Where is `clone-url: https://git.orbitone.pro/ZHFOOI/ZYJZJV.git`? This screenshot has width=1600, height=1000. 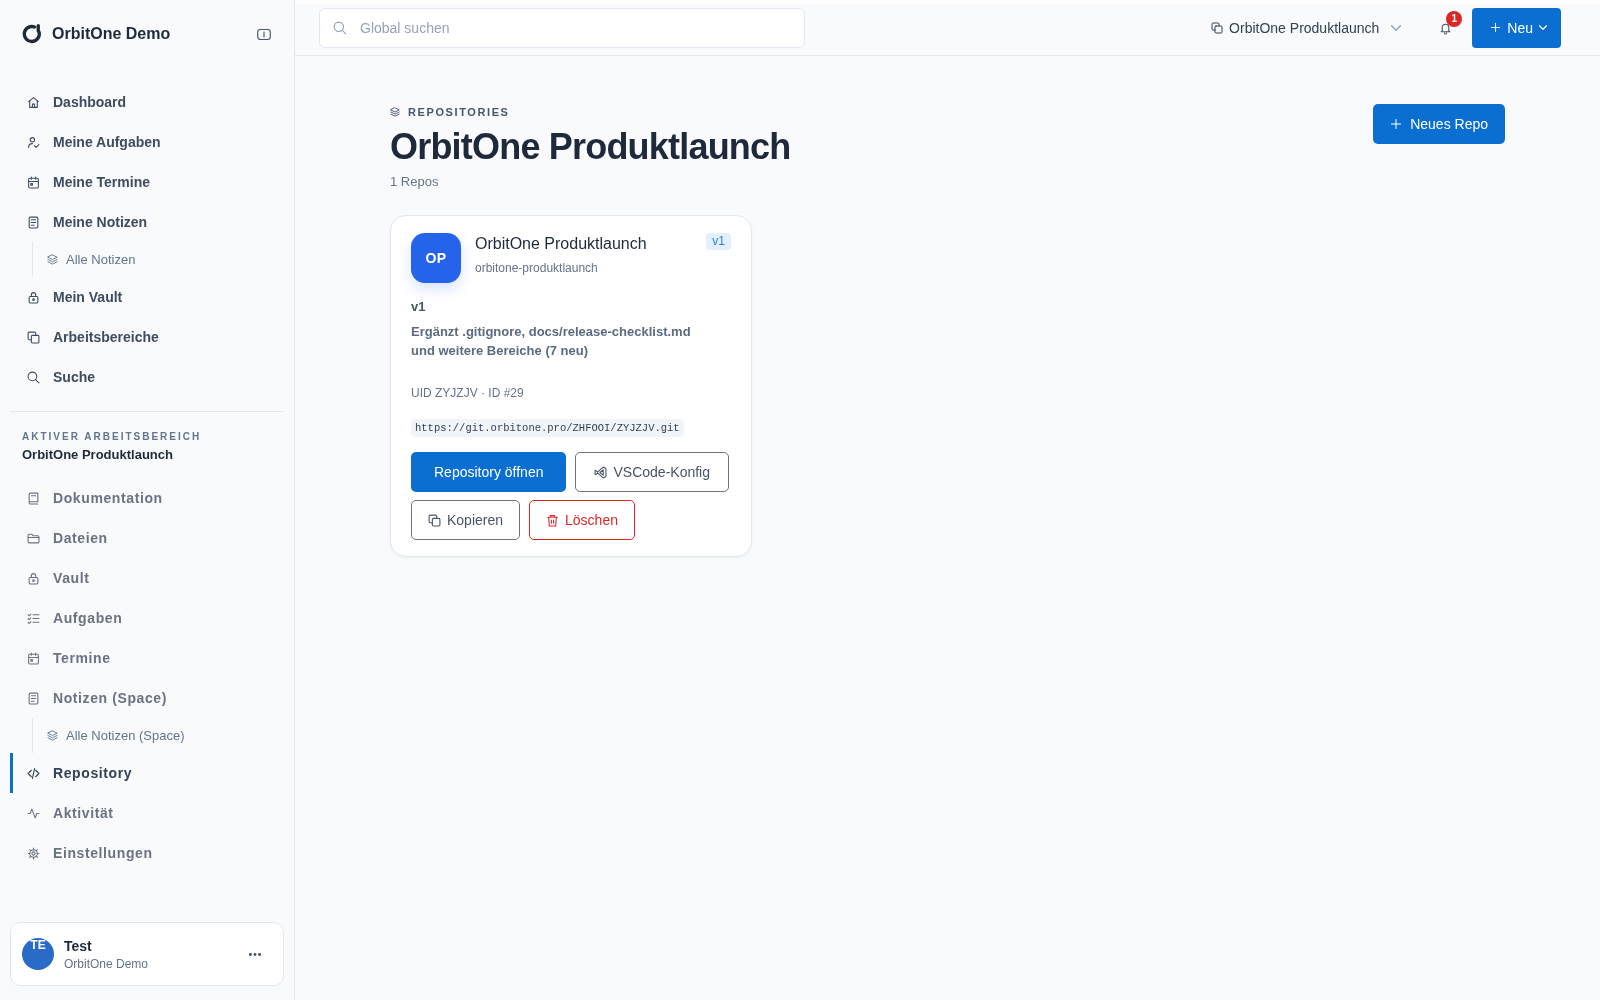
clone-url: https://git.orbitone.pro/ZHFOOI/ZYJZJV.git is located at coordinates (547, 428).